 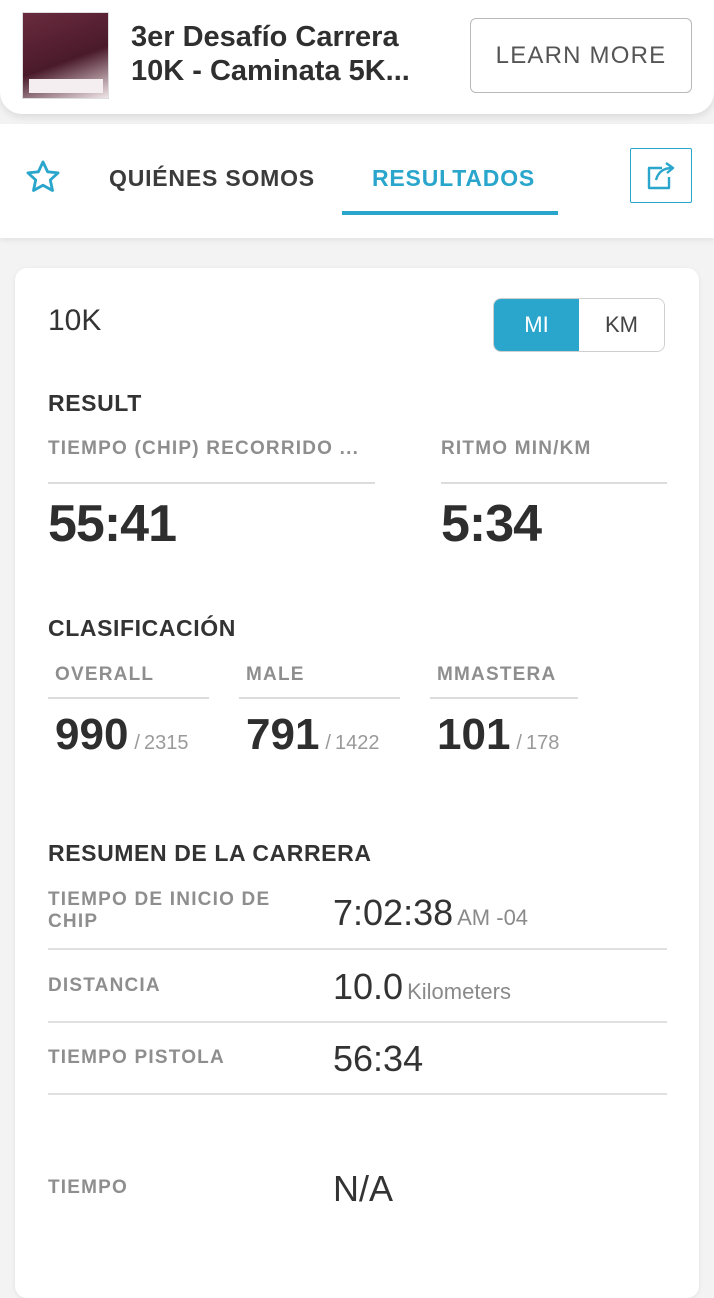 I want to click on male-label: MALE, so click(x=275, y=674).